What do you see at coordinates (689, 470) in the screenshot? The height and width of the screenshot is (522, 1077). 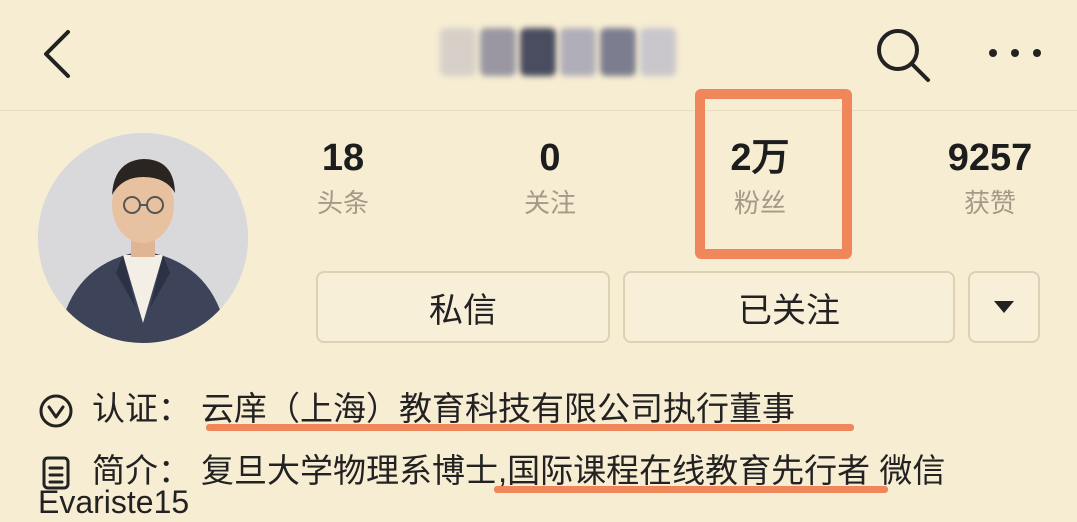 I see `intro-text-part2: 国际课程在线教育先行者` at bounding box center [689, 470].